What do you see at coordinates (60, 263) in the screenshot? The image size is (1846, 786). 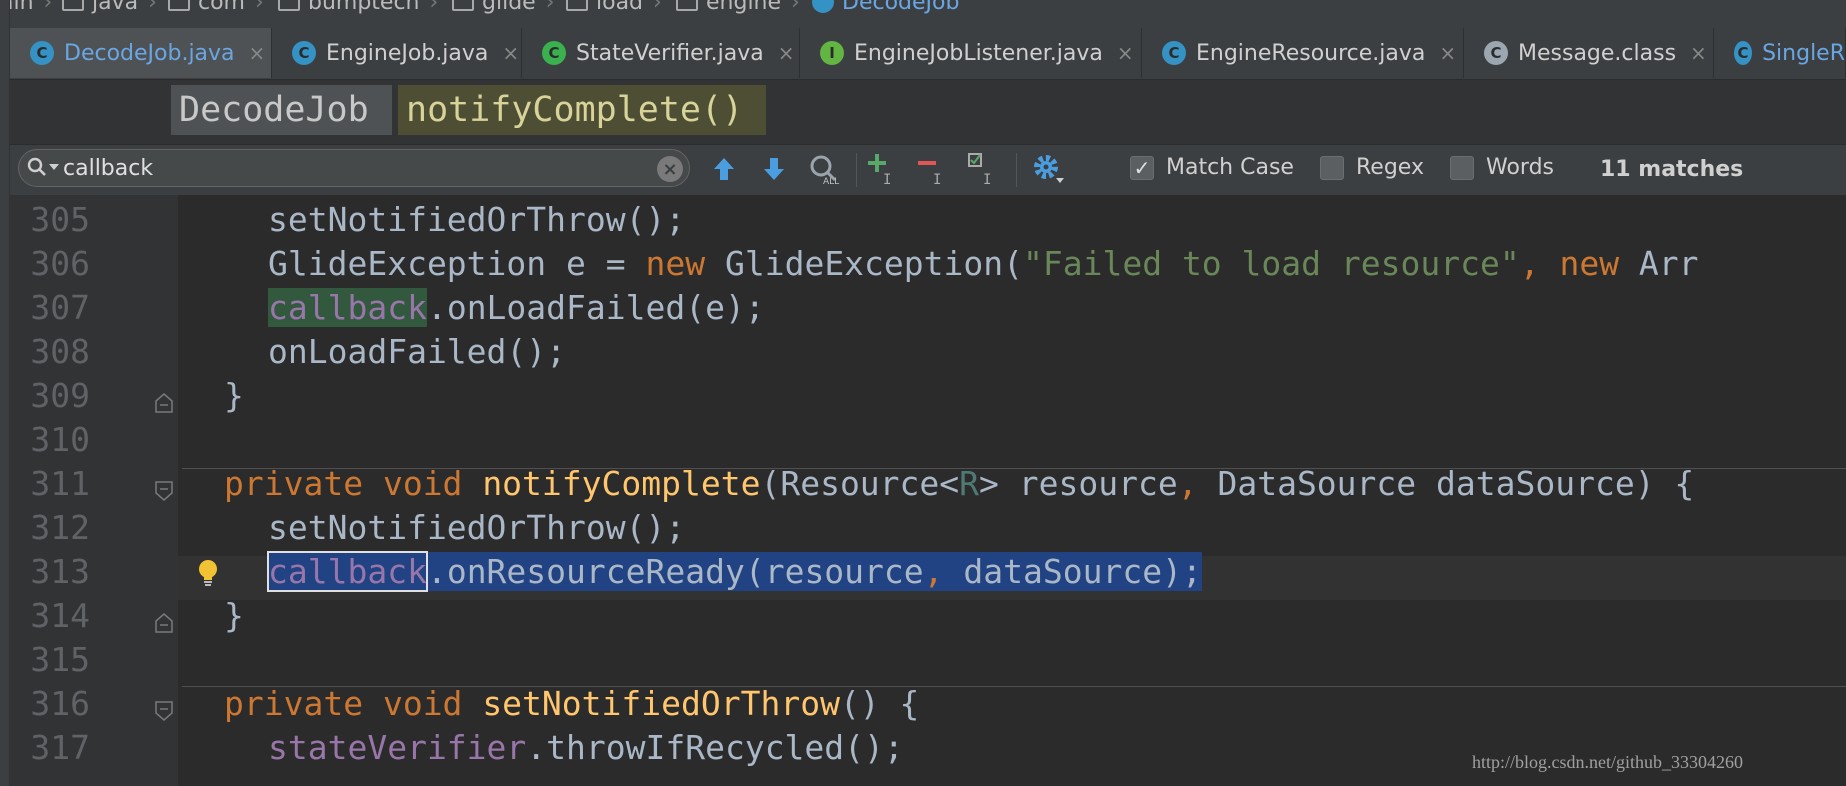 I see `line-number: 306` at bounding box center [60, 263].